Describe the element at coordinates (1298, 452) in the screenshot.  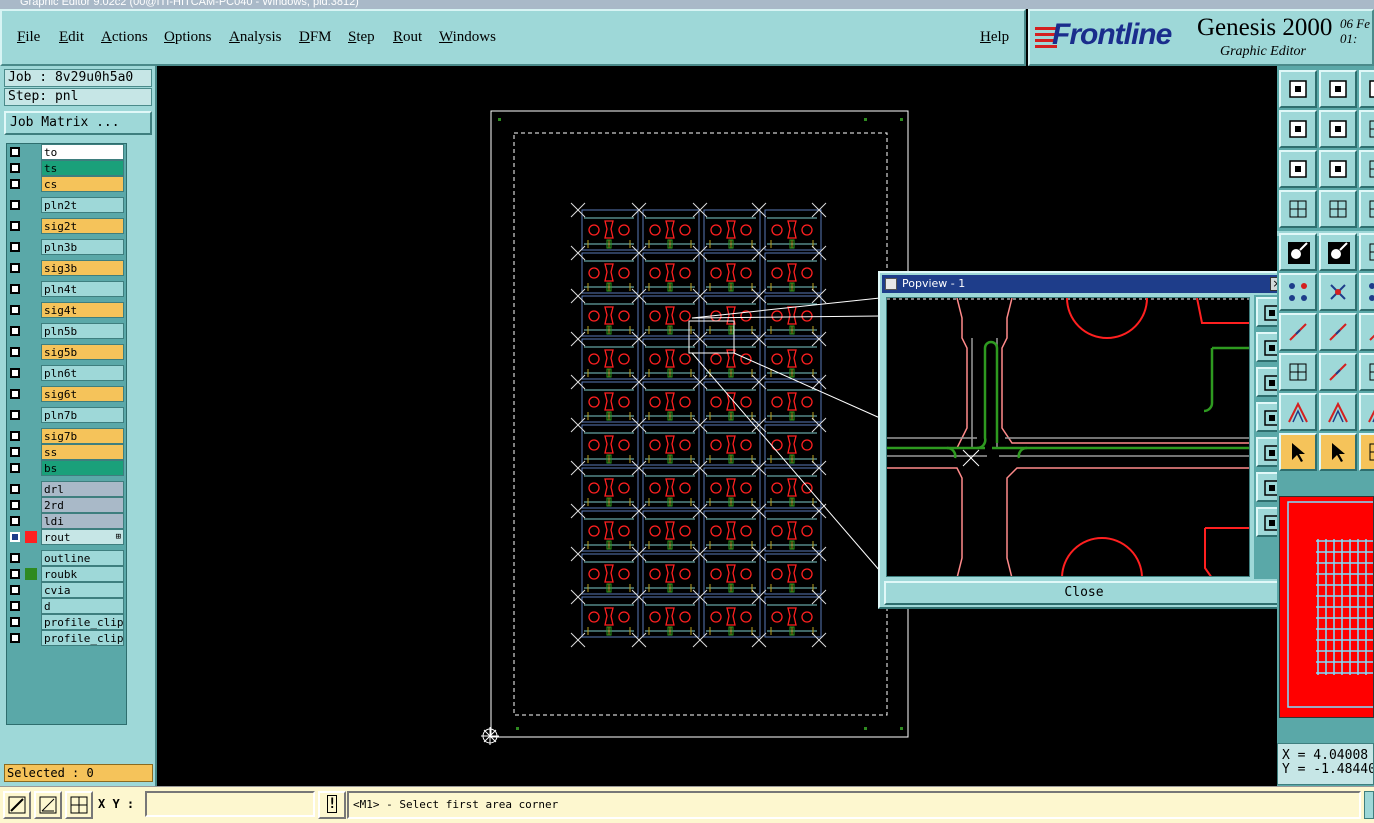
I see `pointer-button` at that location.